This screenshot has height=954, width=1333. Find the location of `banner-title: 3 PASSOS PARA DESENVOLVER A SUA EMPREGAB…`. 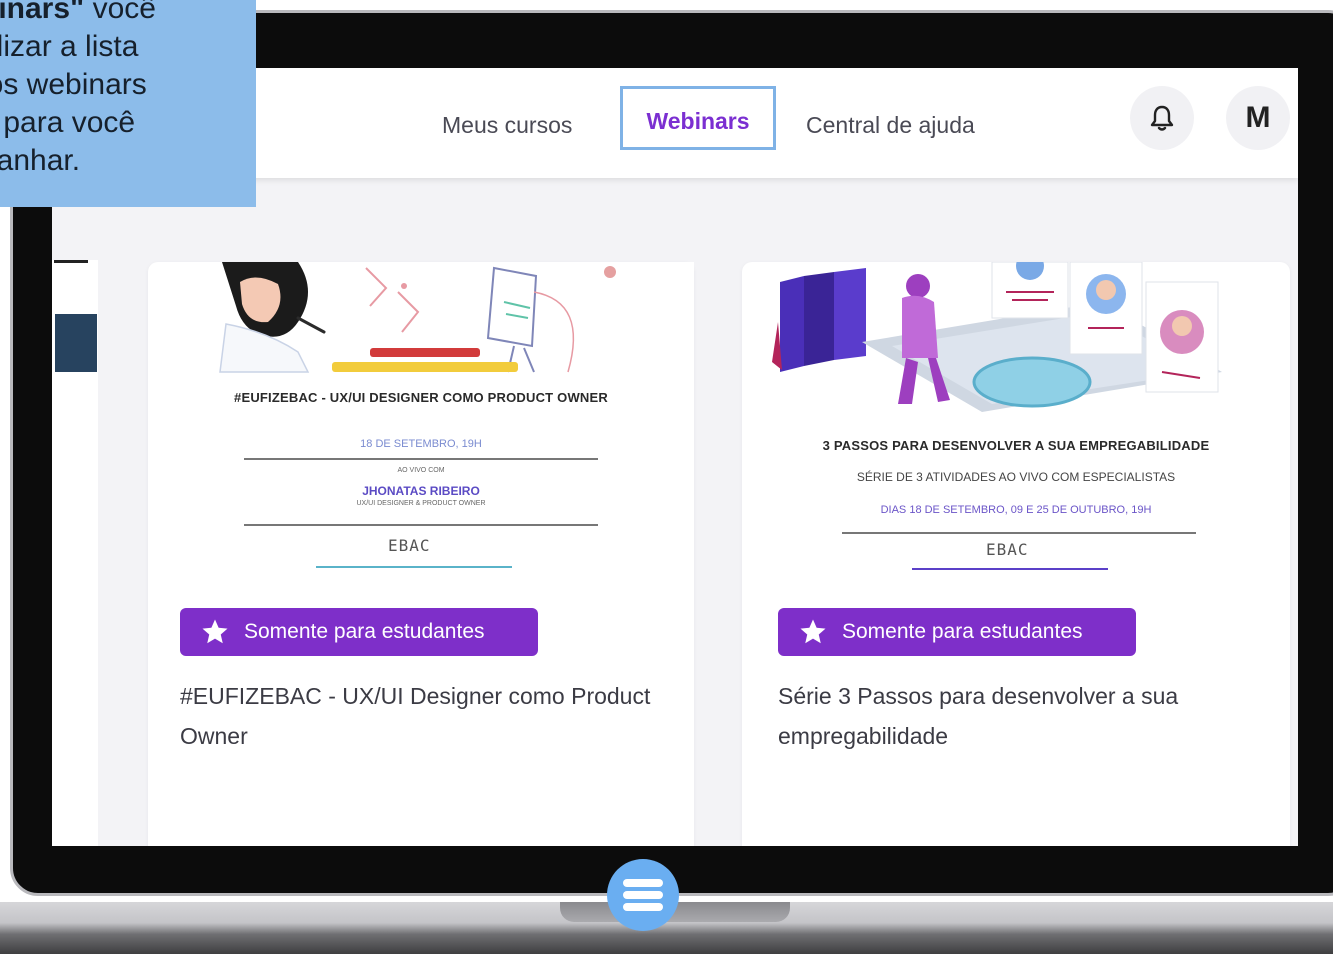

banner-title: 3 PASSOS PARA DESENVOLVER A SUA EMPREGAB… is located at coordinates (1016, 445).